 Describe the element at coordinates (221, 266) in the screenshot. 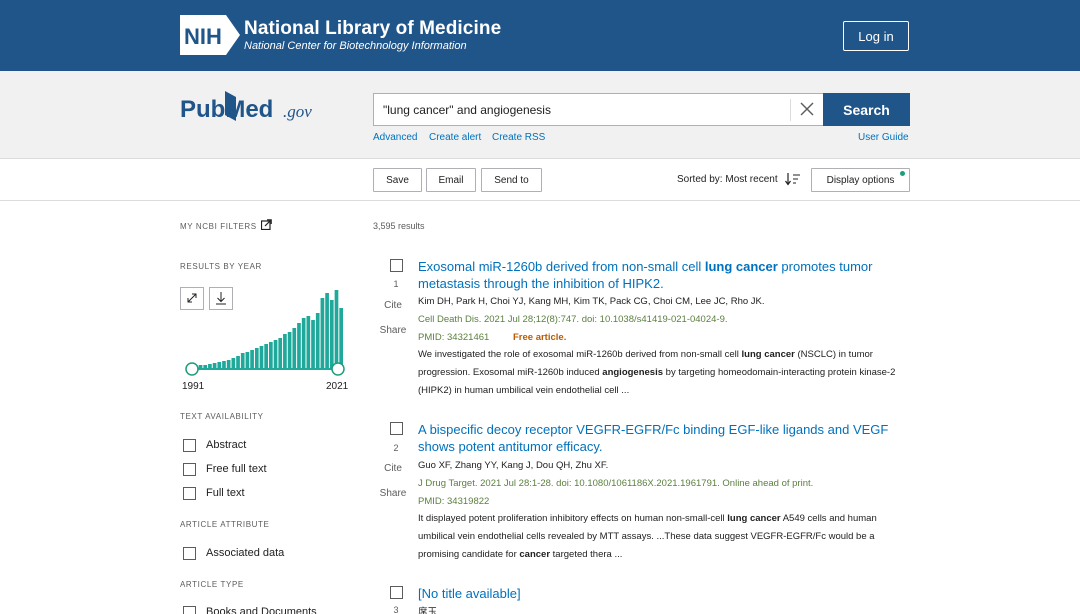

I see `results-by-year-heading: RESULTS BY YEAR` at that location.